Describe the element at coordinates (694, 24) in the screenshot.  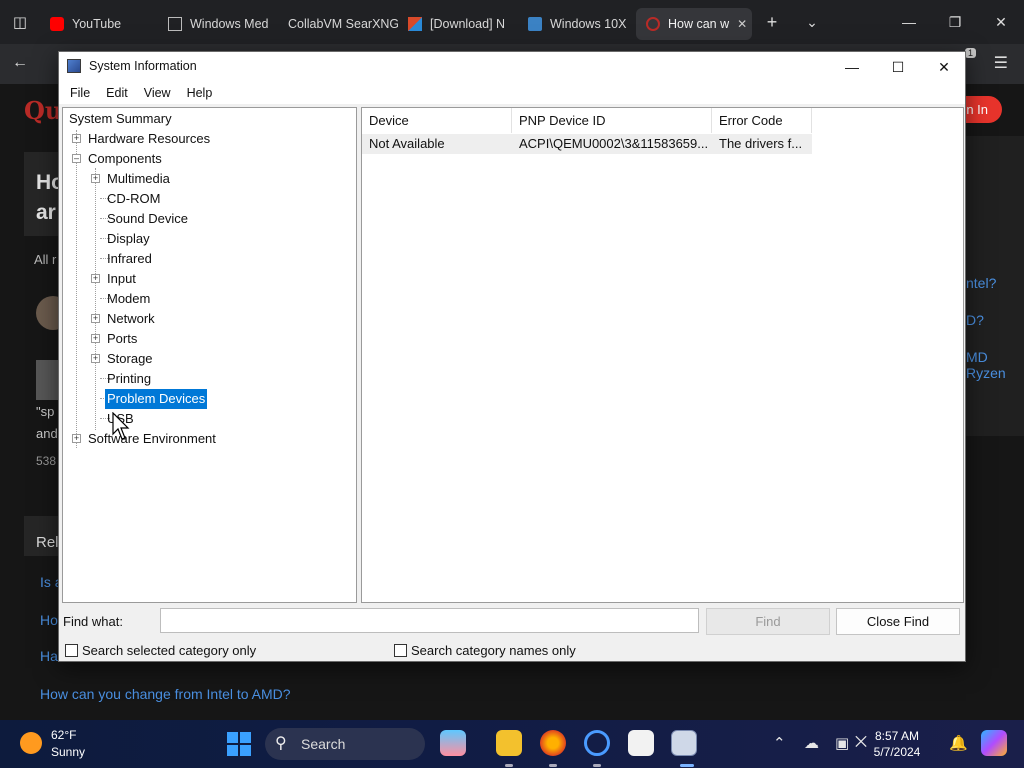
I see `tab-quora-active: How can w ✕` at that location.